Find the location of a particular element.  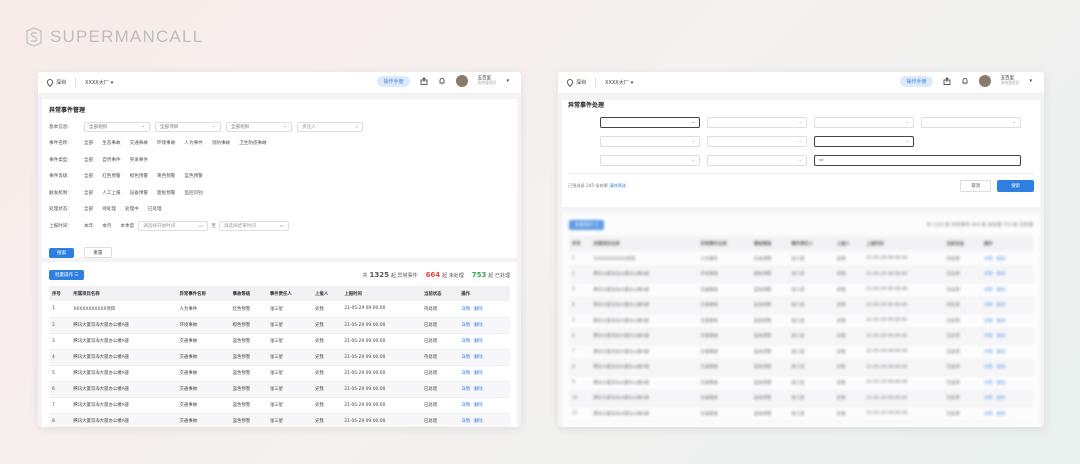

caret-down-icon: ▾ is located at coordinates (1030, 81).